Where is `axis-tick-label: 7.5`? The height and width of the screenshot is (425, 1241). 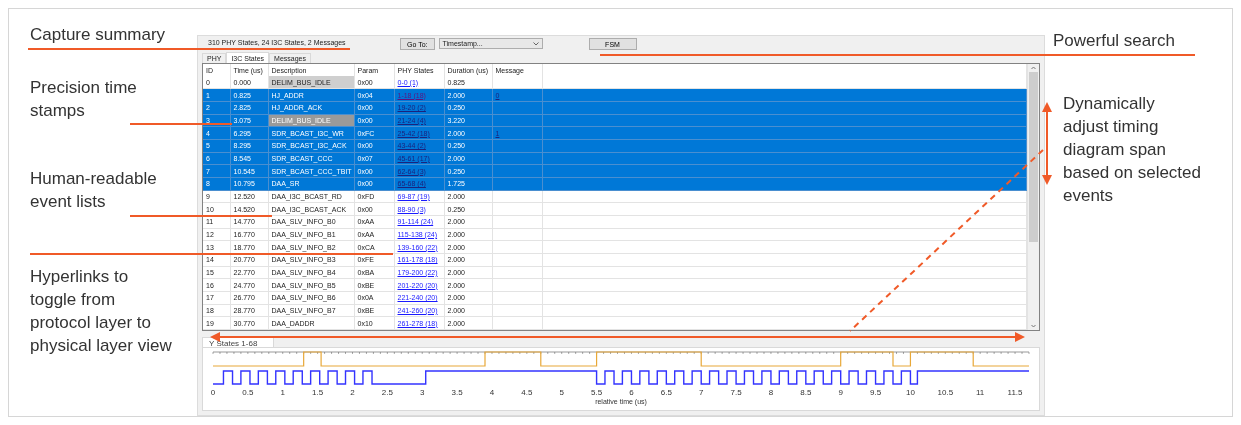
axis-tick-label: 7.5 is located at coordinates (736, 393).